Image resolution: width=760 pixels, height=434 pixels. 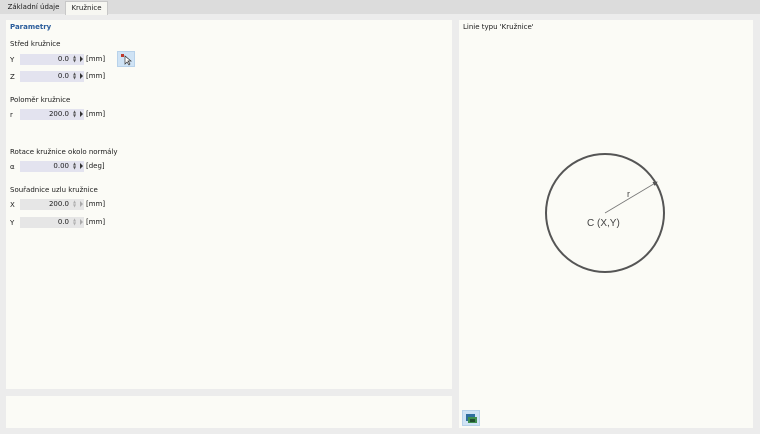 I want to click on center-z-input: 0.0 ▲ ▼, so click(x=52, y=76).